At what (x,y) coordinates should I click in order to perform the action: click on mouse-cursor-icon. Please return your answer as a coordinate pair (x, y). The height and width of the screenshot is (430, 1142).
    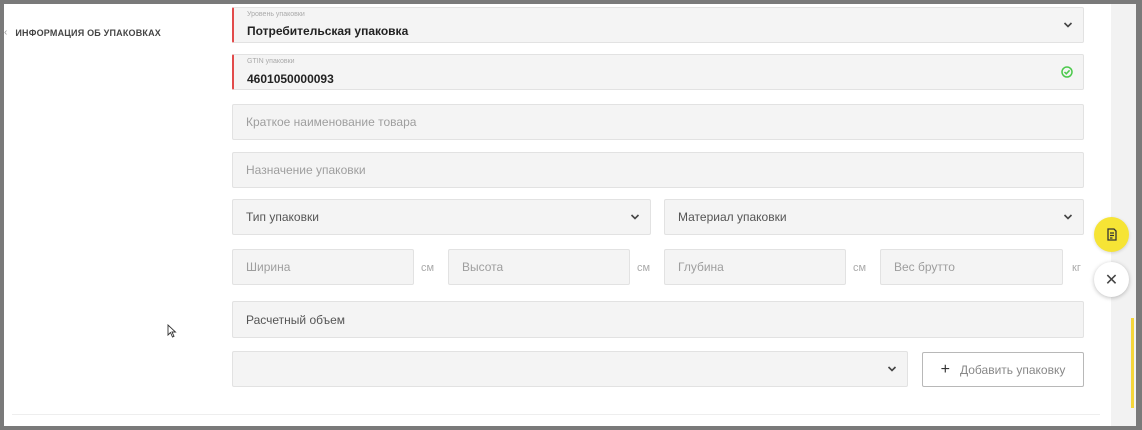
    Looking at the image, I should click on (172, 331).